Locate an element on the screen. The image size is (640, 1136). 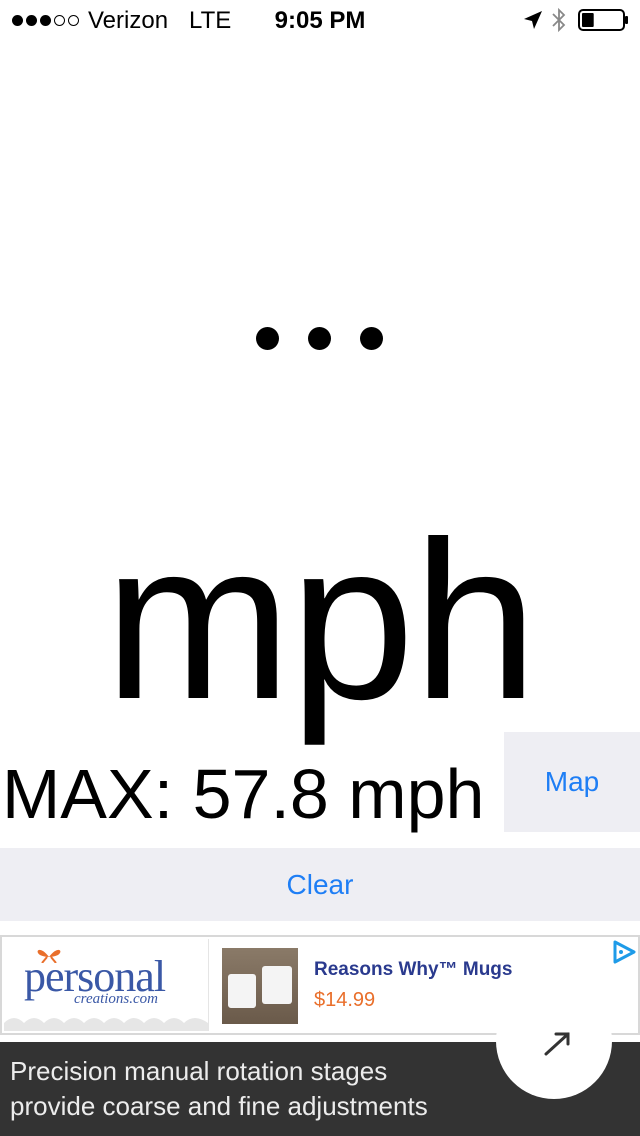
brand-logo: personal creations.com is located at coordinates (106, 985).